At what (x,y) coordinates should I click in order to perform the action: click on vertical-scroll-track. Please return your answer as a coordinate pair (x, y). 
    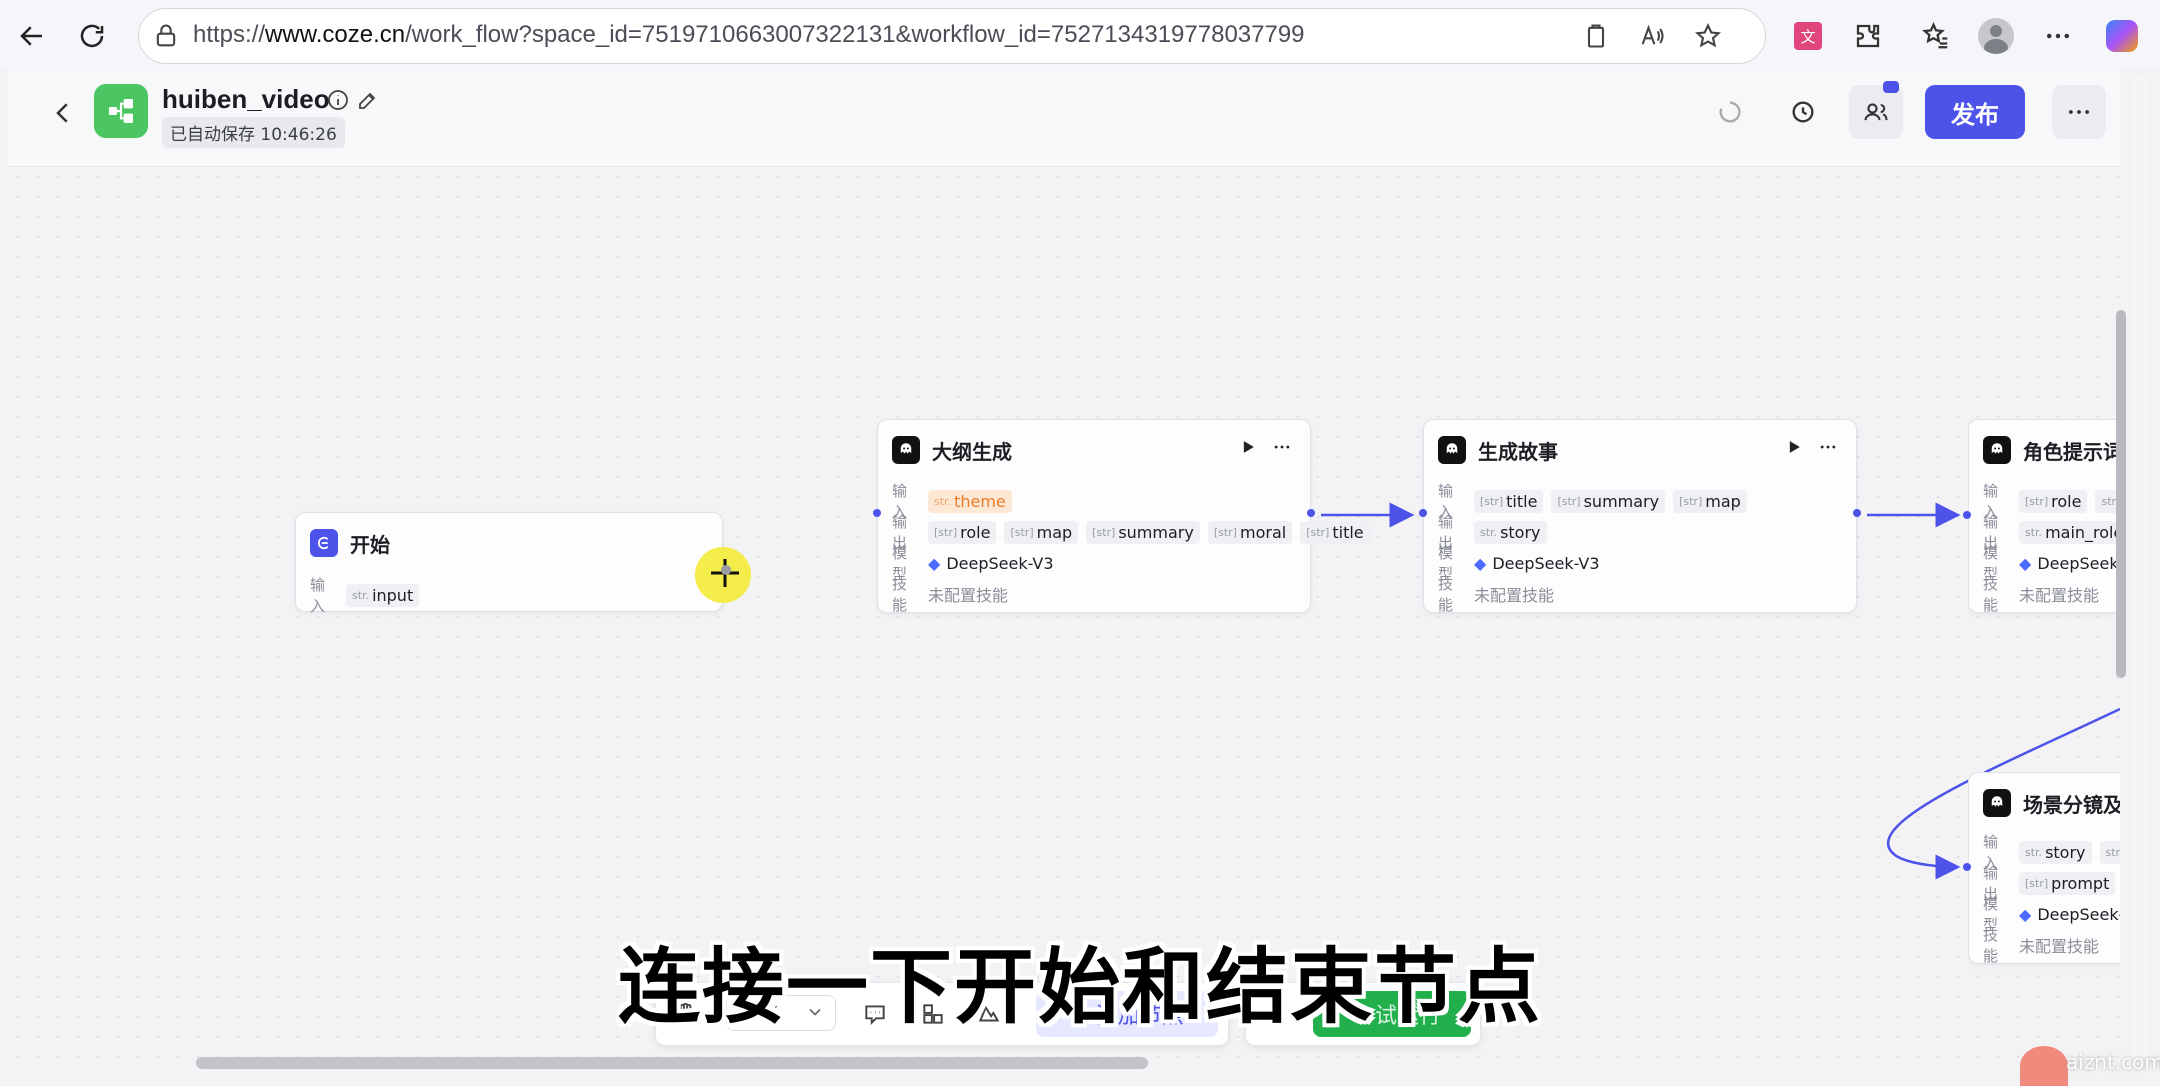
    Looking at the image, I should click on (2140, 571).